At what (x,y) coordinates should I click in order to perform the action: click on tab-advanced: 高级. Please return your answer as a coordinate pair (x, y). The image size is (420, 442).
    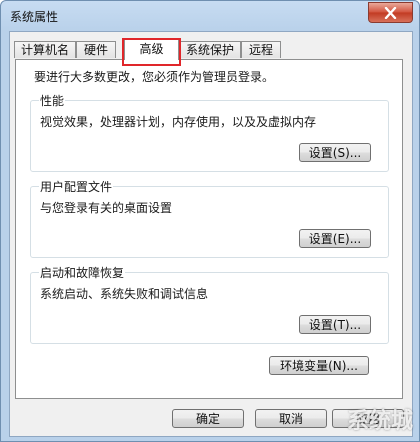
    Looking at the image, I should click on (151, 49).